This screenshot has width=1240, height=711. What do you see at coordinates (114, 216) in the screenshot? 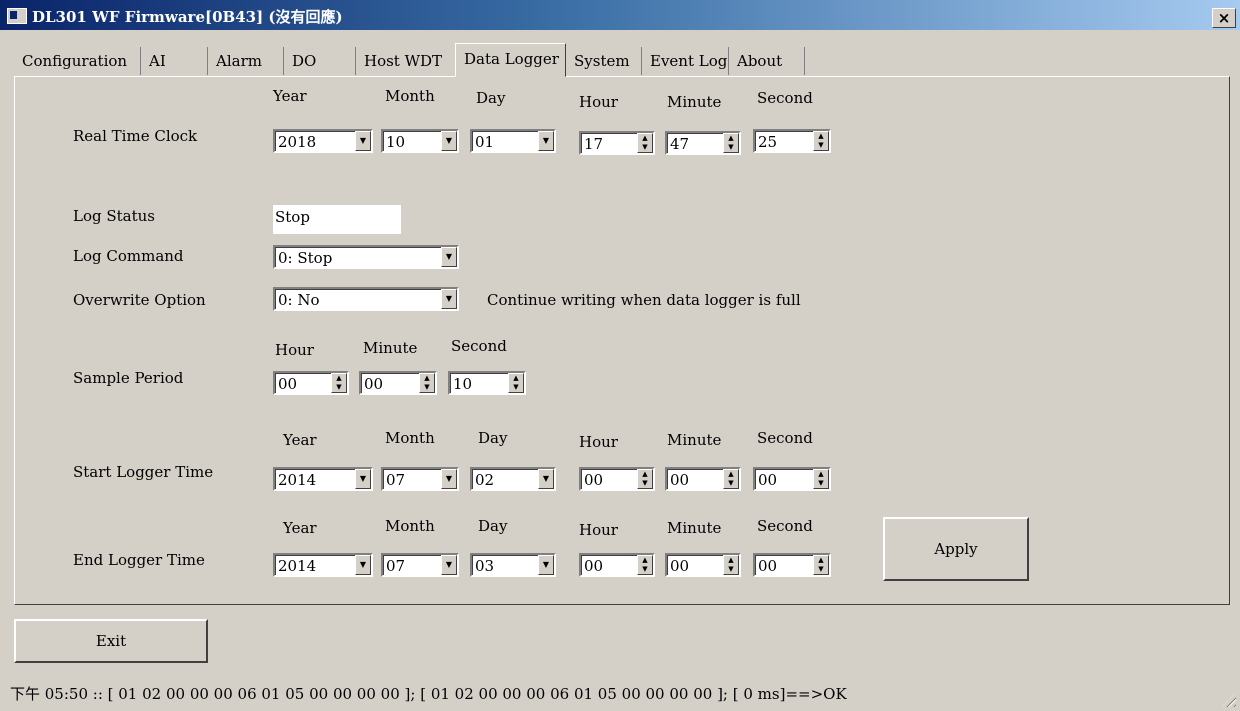
I see `log-status-label: Log Status` at bounding box center [114, 216].